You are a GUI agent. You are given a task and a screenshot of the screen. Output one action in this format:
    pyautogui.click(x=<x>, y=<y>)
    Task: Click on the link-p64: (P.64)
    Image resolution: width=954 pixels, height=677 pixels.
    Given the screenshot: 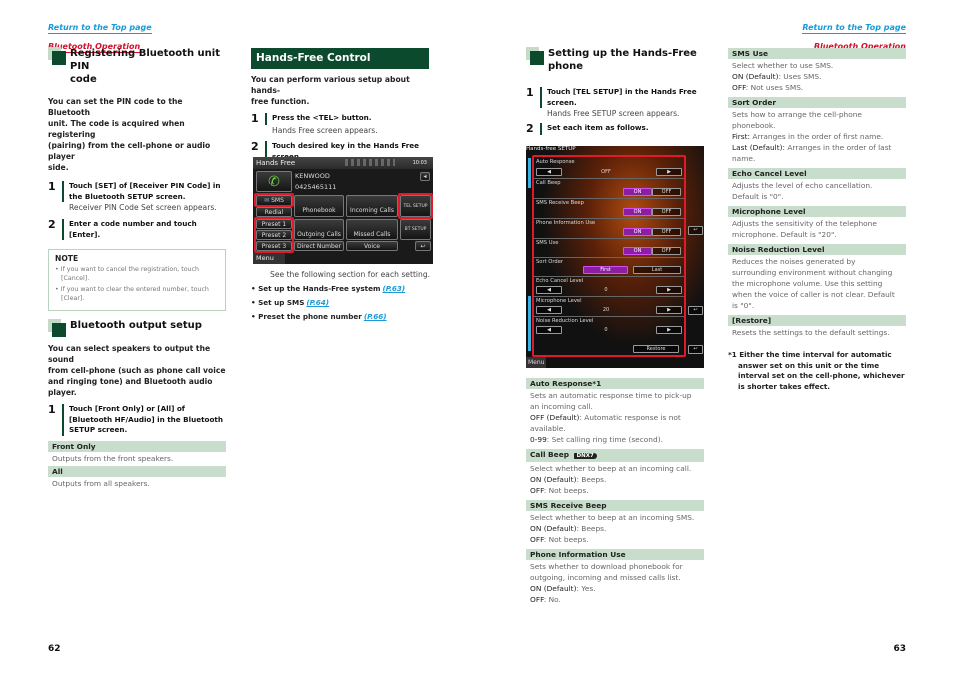 What is the action you would take?
    pyautogui.click(x=317, y=302)
    